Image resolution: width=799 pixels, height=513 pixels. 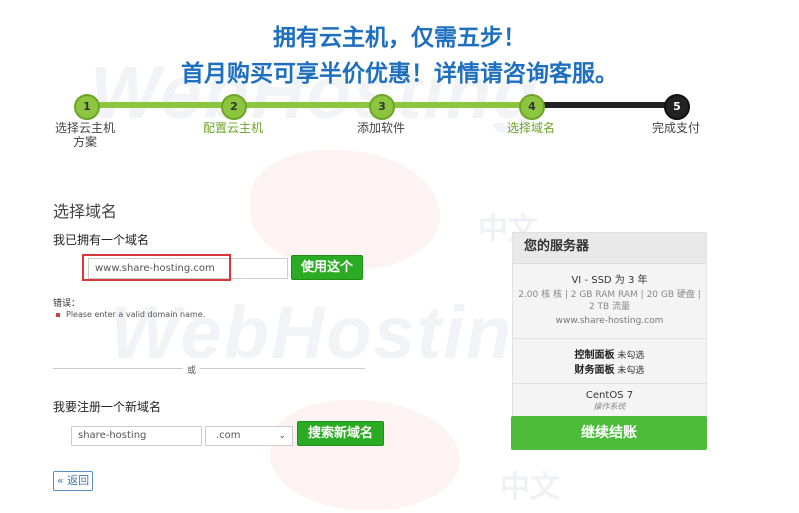 What do you see at coordinates (130, 314) in the screenshot?
I see `error-message: Please enter a valid domain name.` at bounding box center [130, 314].